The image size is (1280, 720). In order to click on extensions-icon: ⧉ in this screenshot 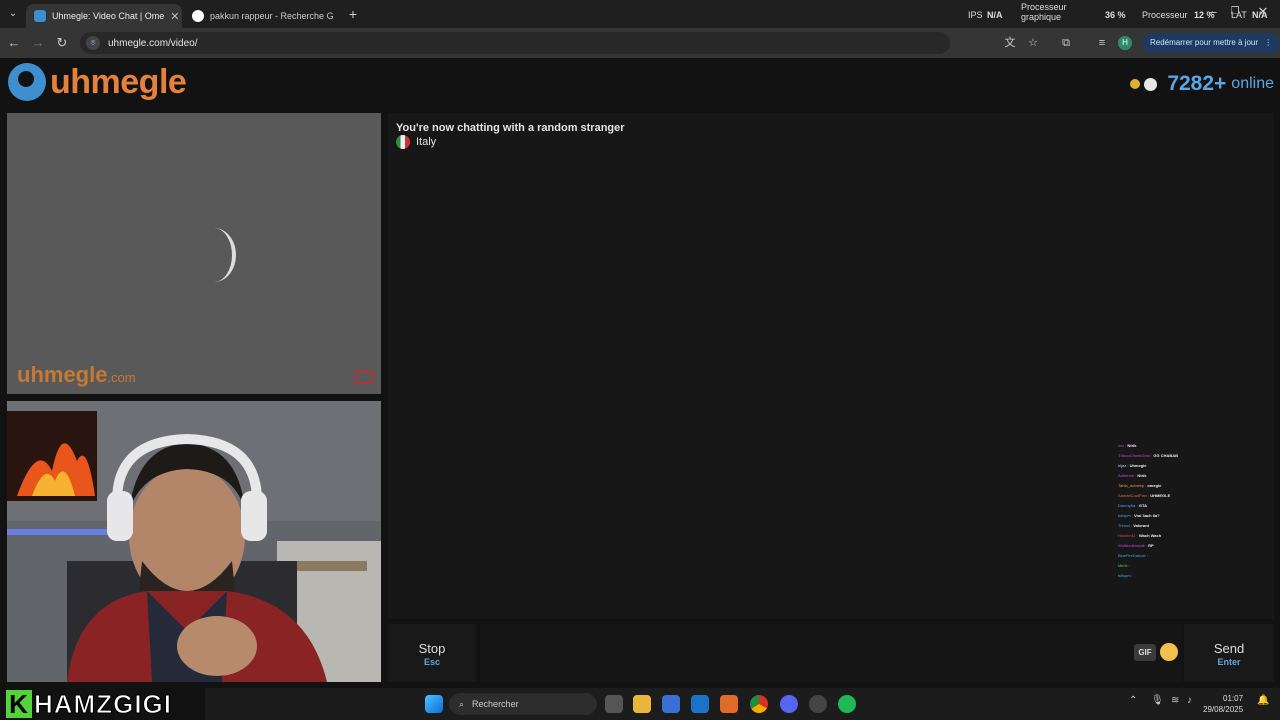, I will do `click(1066, 43)`.